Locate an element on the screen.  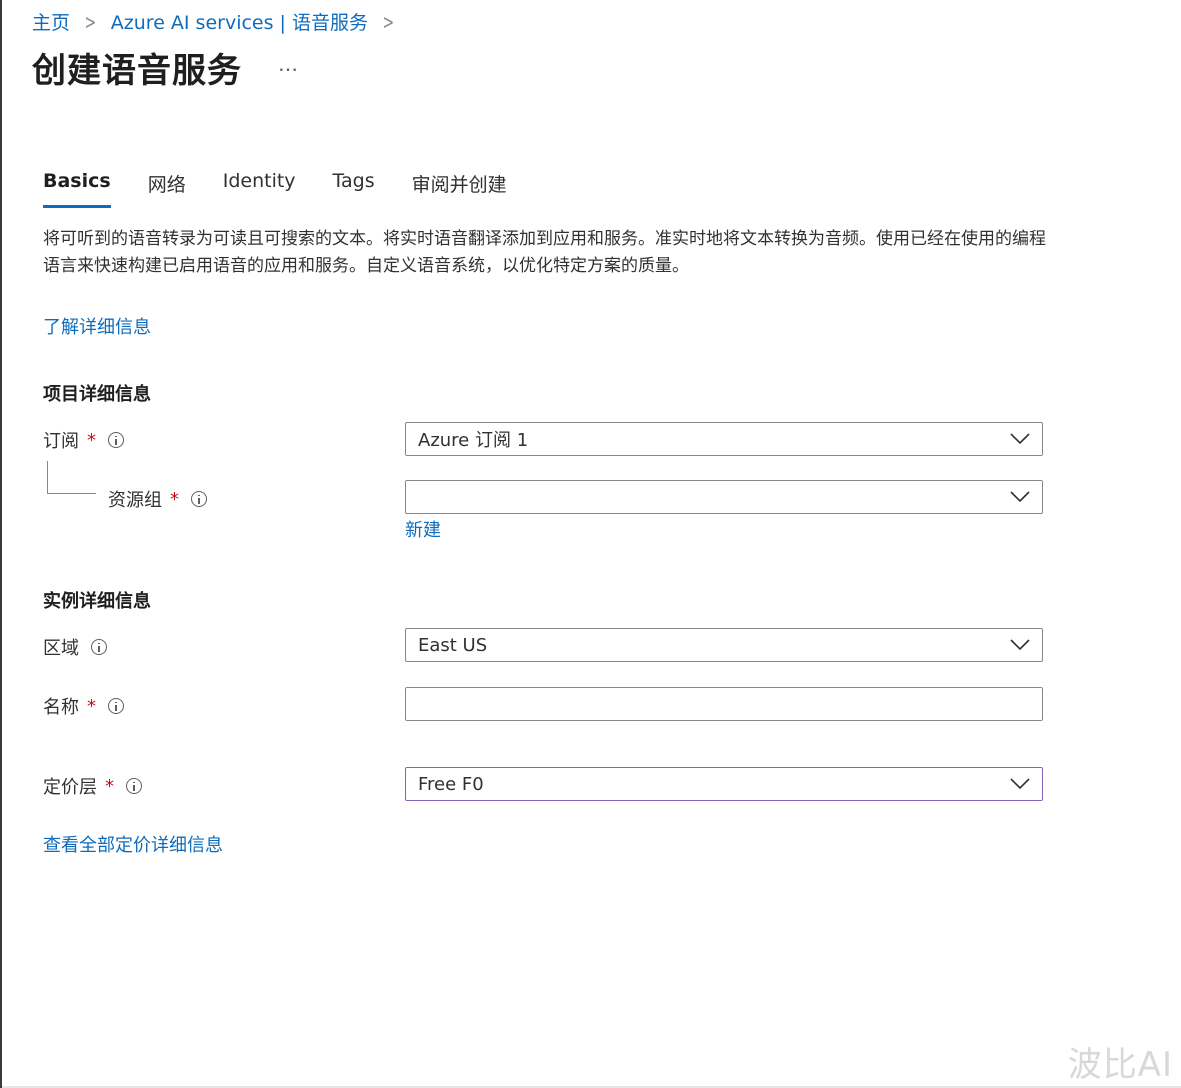
page-title: 创建语音服务 is located at coordinates (137, 71).